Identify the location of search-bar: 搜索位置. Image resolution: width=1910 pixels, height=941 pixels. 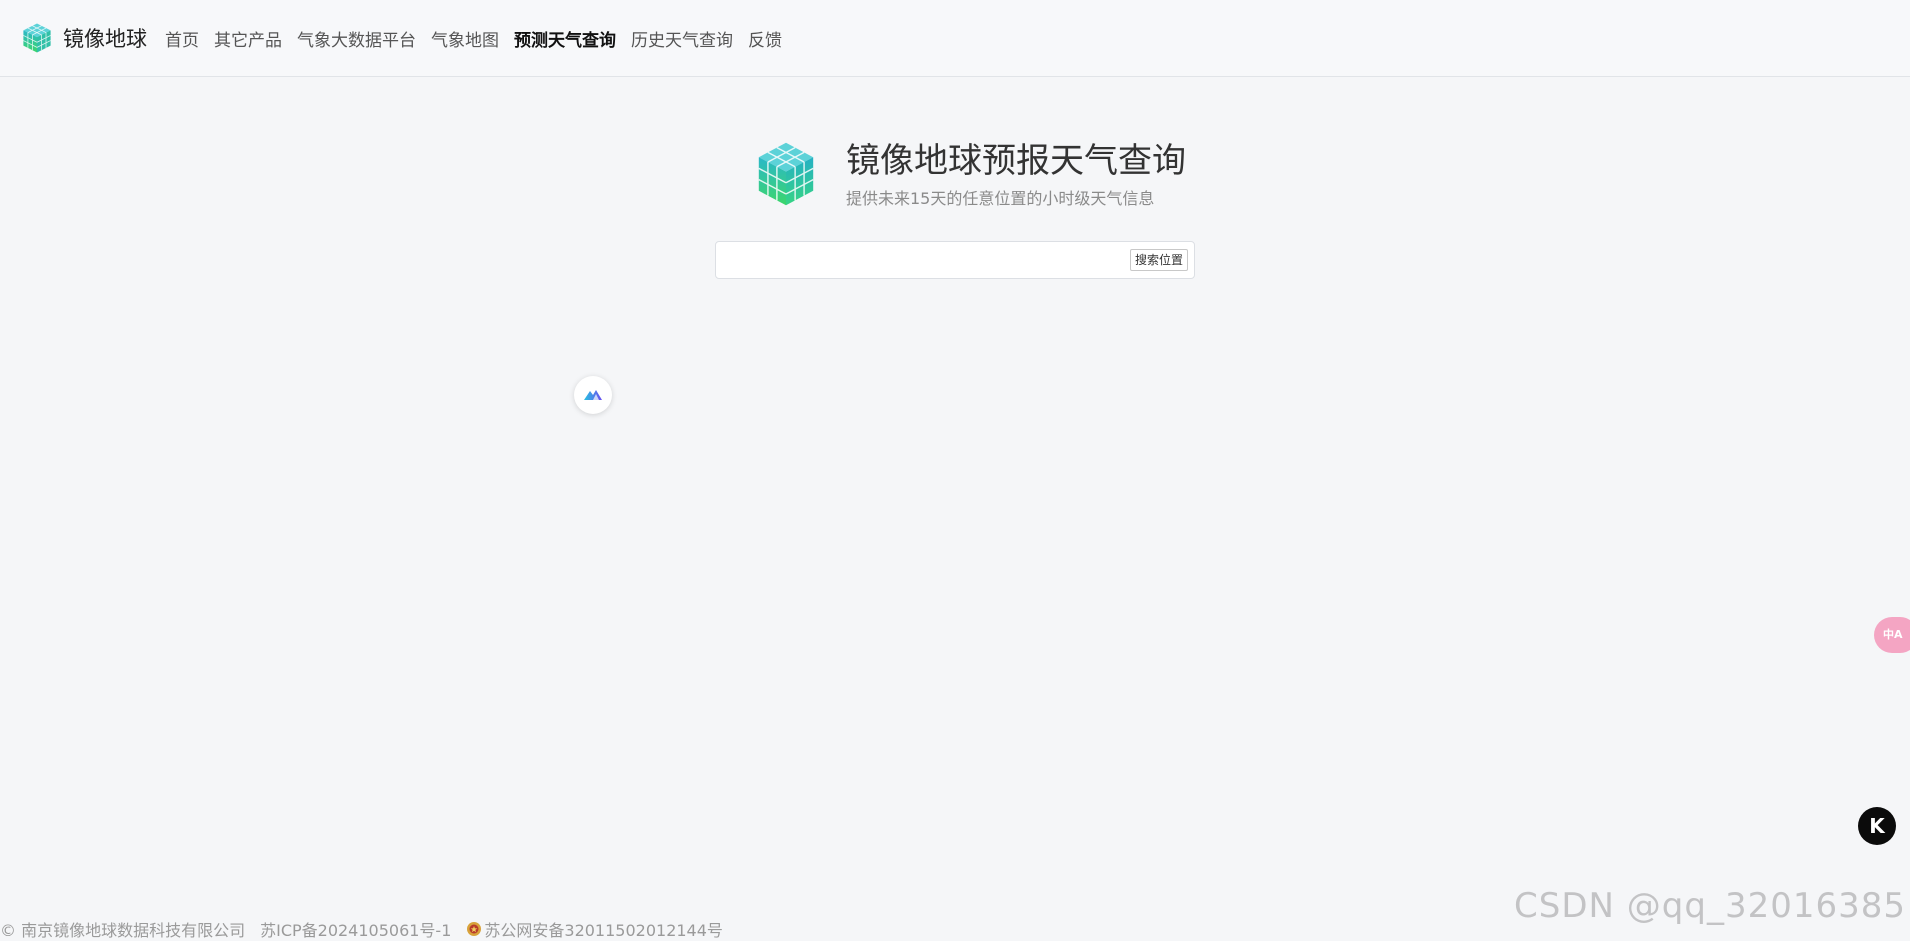
(955, 260).